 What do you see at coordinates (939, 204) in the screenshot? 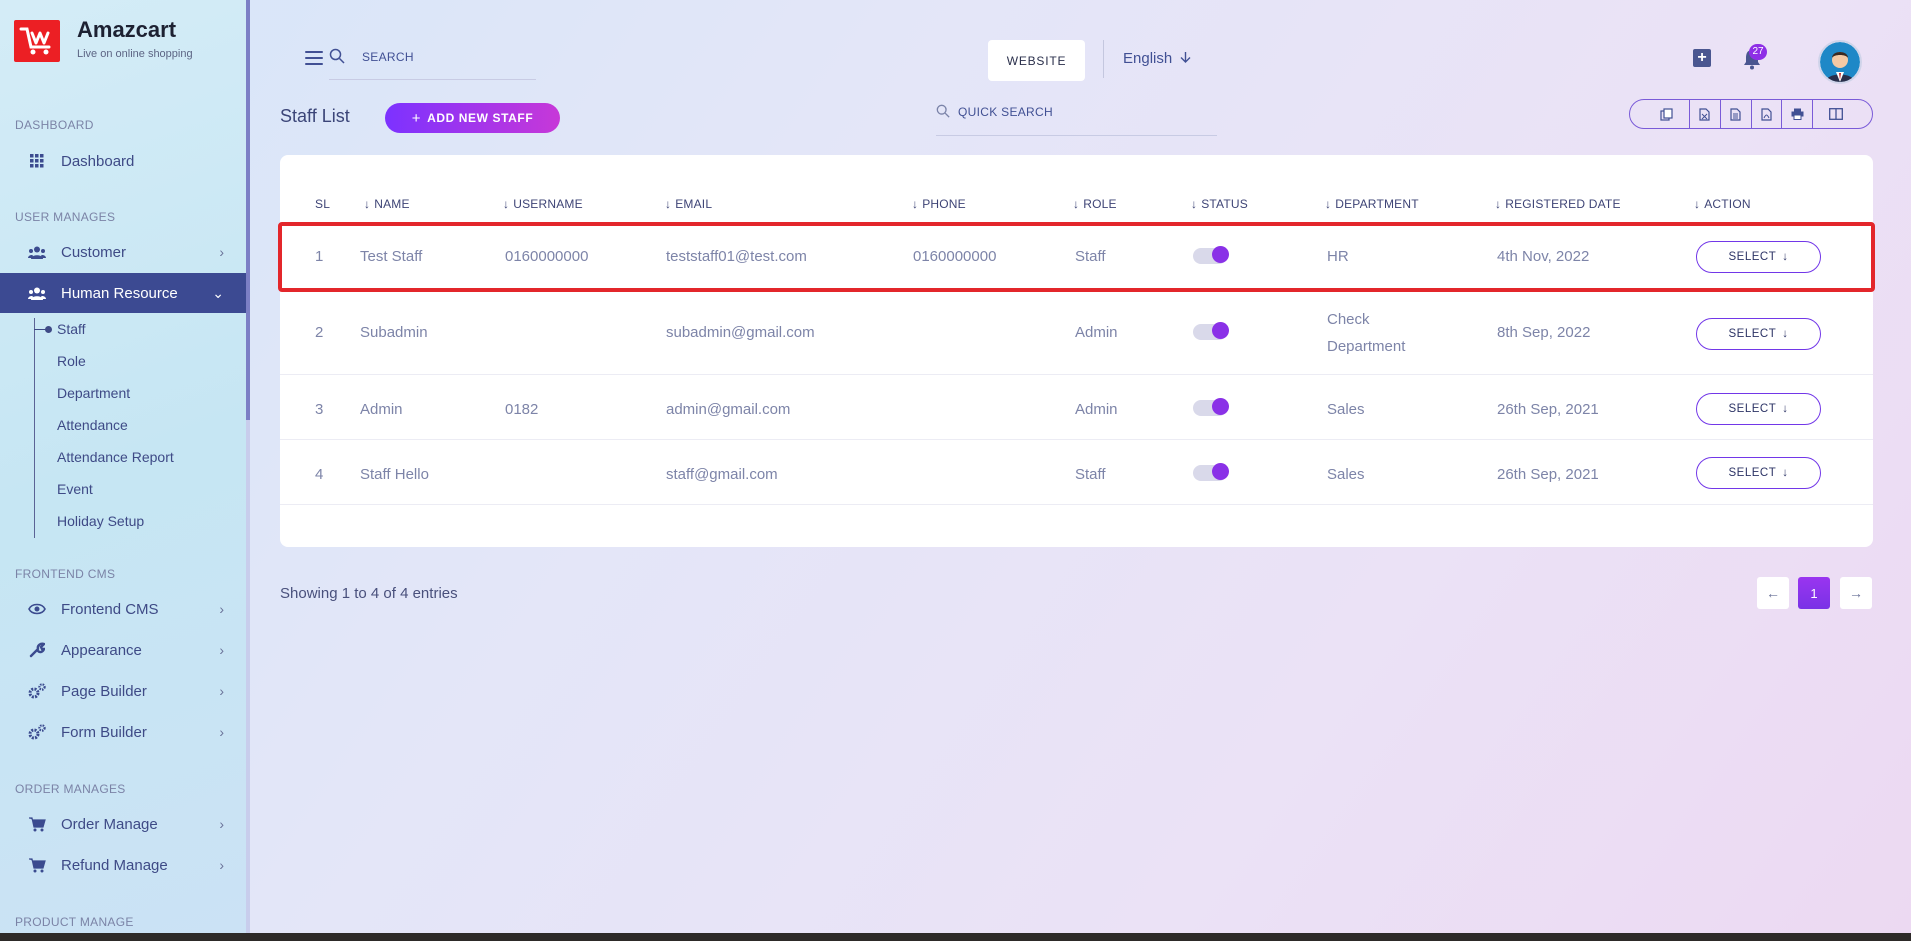
I see `column-header-phone: ↓ PHONE` at bounding box center [939, 204].